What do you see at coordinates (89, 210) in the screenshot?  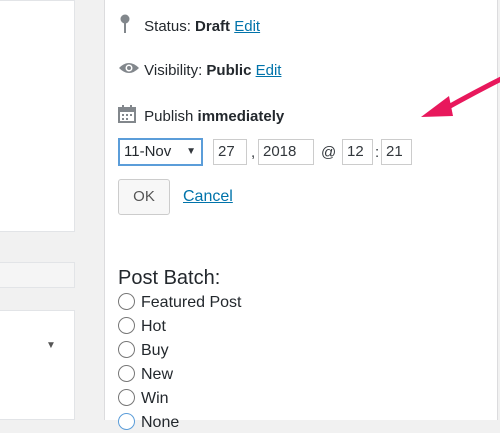 I see `column-gap` at bounding box center [89, 210].